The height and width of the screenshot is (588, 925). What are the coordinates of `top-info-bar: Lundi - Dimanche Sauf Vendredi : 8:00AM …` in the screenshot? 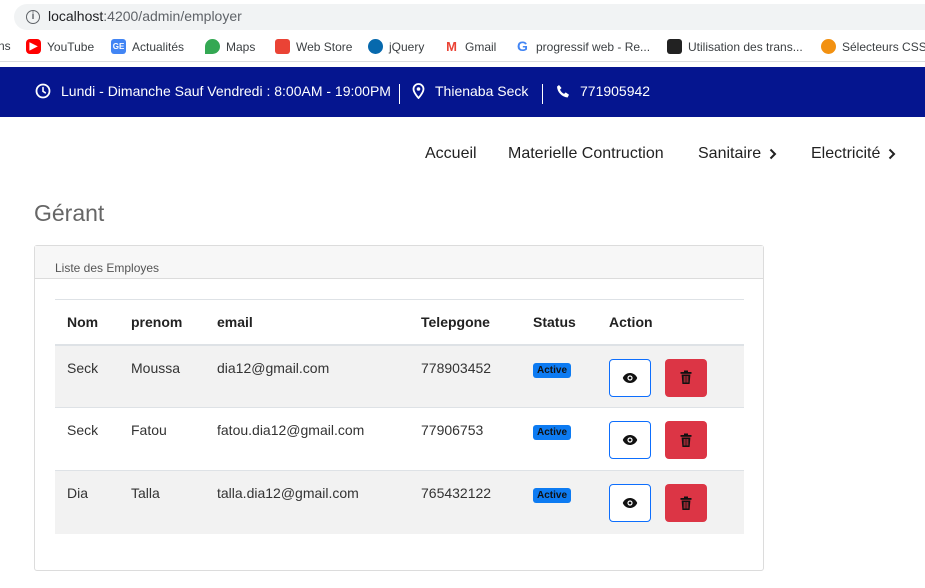 It's located at (462, 92).